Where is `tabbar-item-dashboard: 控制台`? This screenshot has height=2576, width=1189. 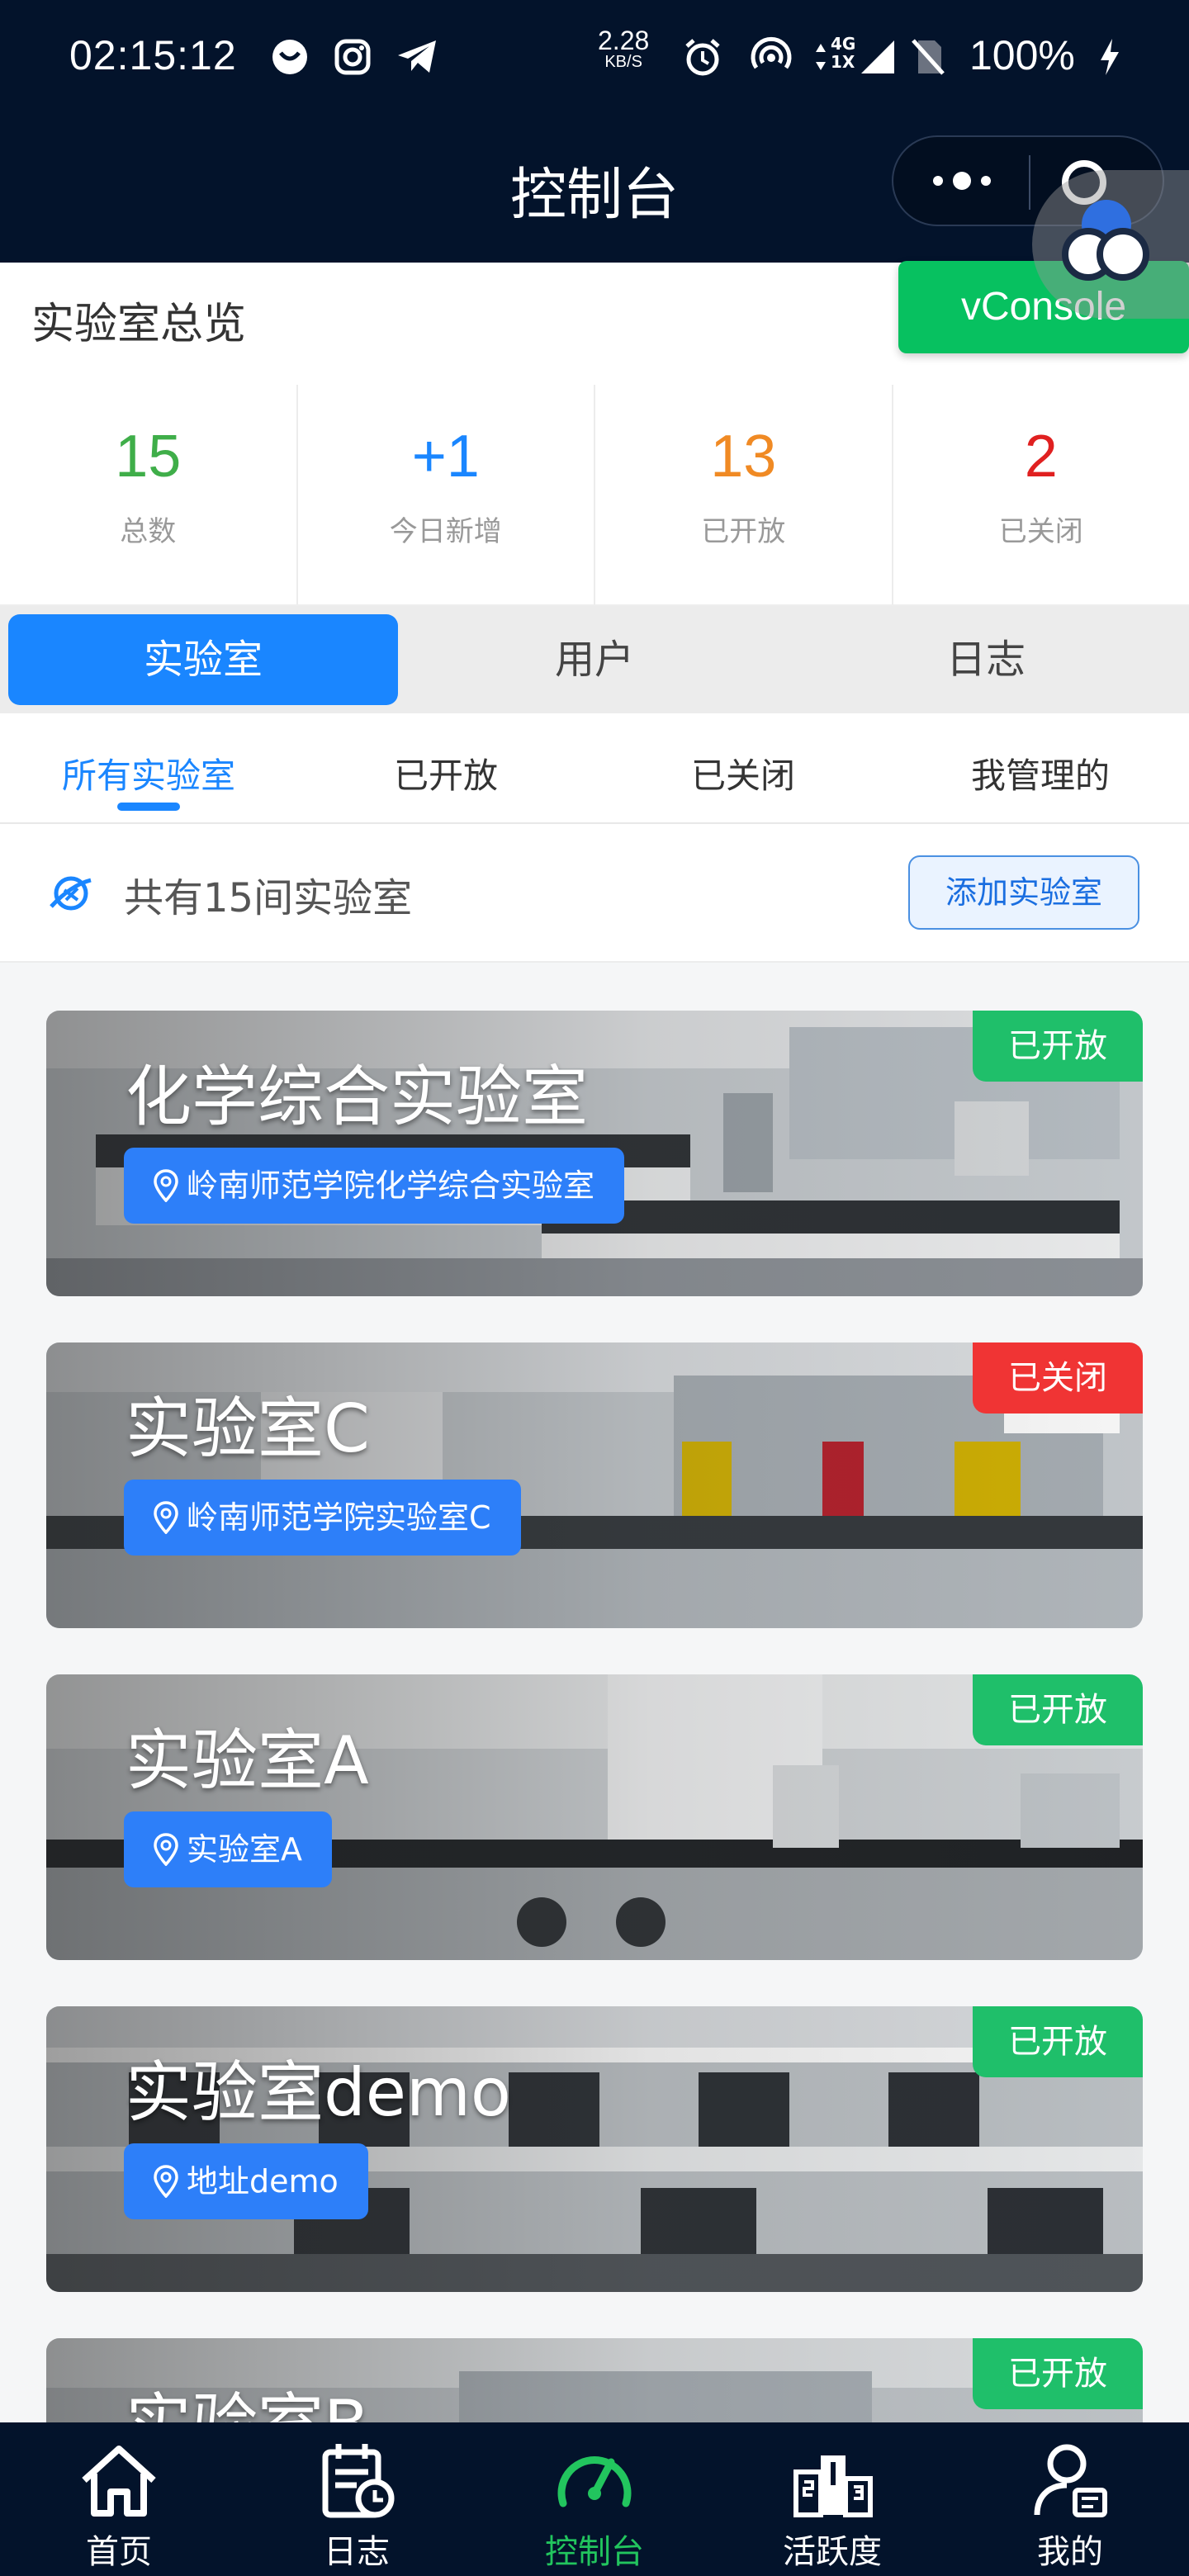 tabbar-item-dashboard: 控制台 is located at coordinates (594, 2499).